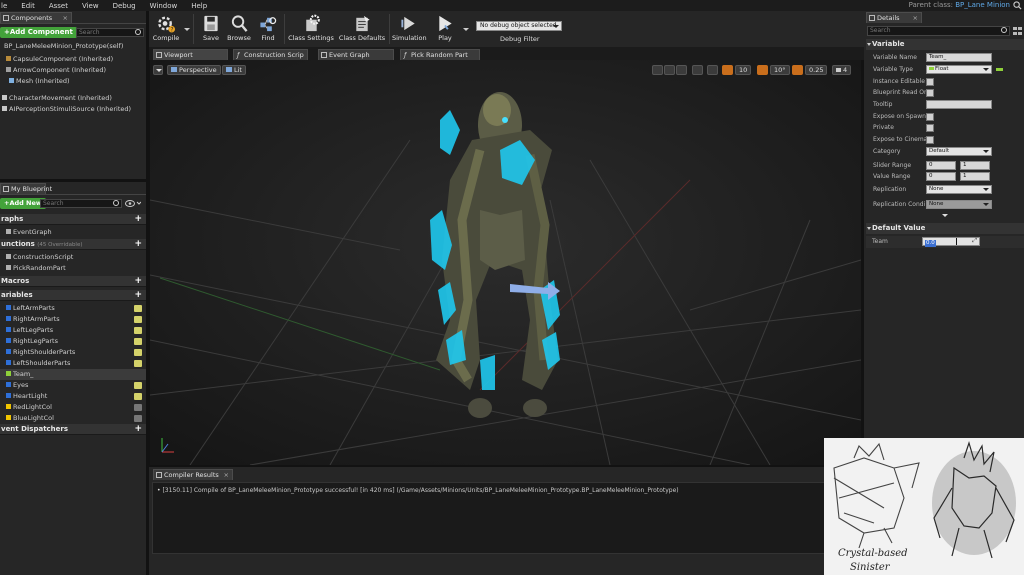 The image size is (1024, 575). What do you see at coordinates (193, 474) in the screenshot?
I see `tab-compiler-results: Compiler Results ×` at bounding box center [193, 474].